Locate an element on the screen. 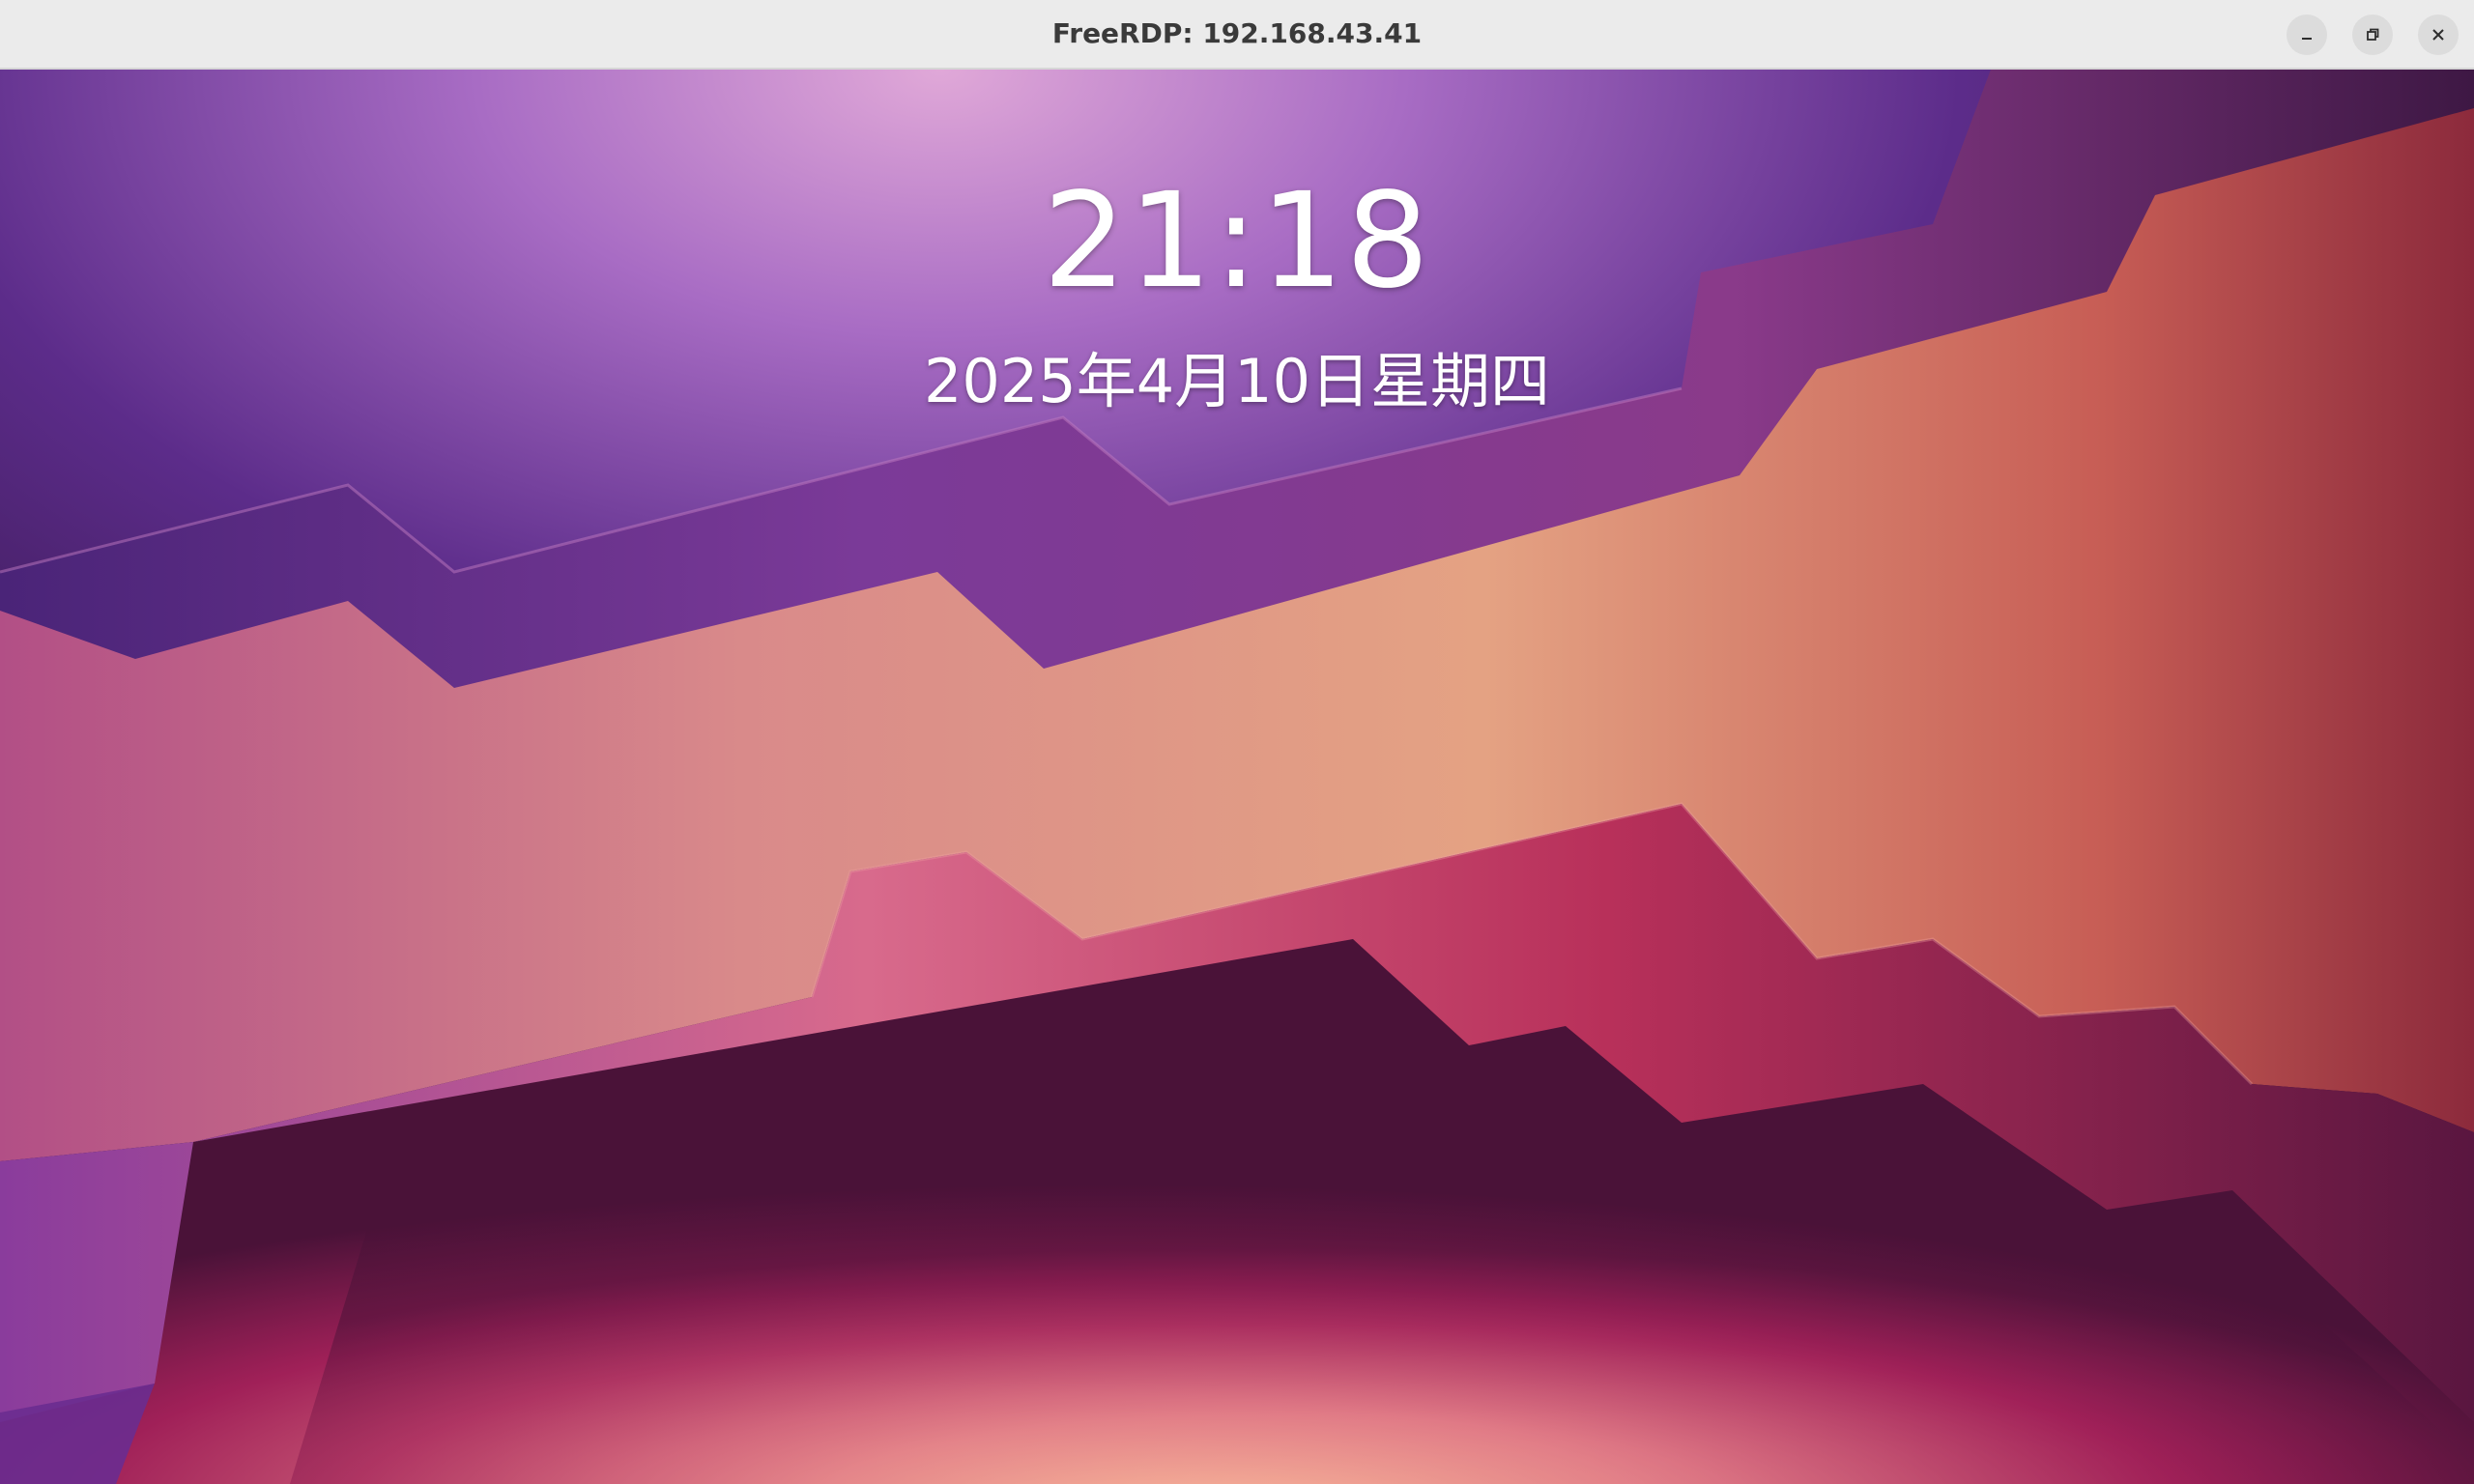 Image resolution: width=2474 pixels, height=1484 pixels. minimize-button is located at coordinates (2307, 35).